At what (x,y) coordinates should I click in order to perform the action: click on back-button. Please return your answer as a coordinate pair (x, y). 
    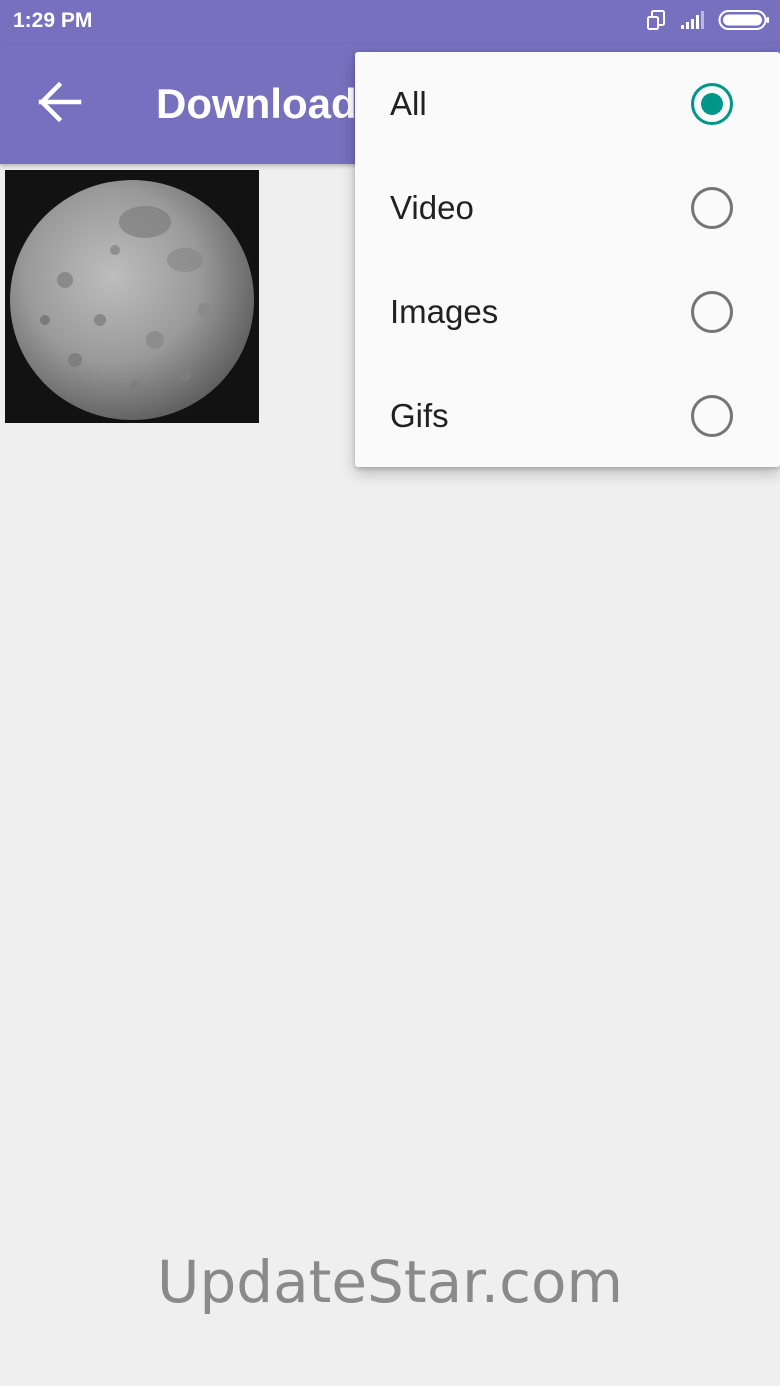
    Looking at the image, I should click on (60, 104).